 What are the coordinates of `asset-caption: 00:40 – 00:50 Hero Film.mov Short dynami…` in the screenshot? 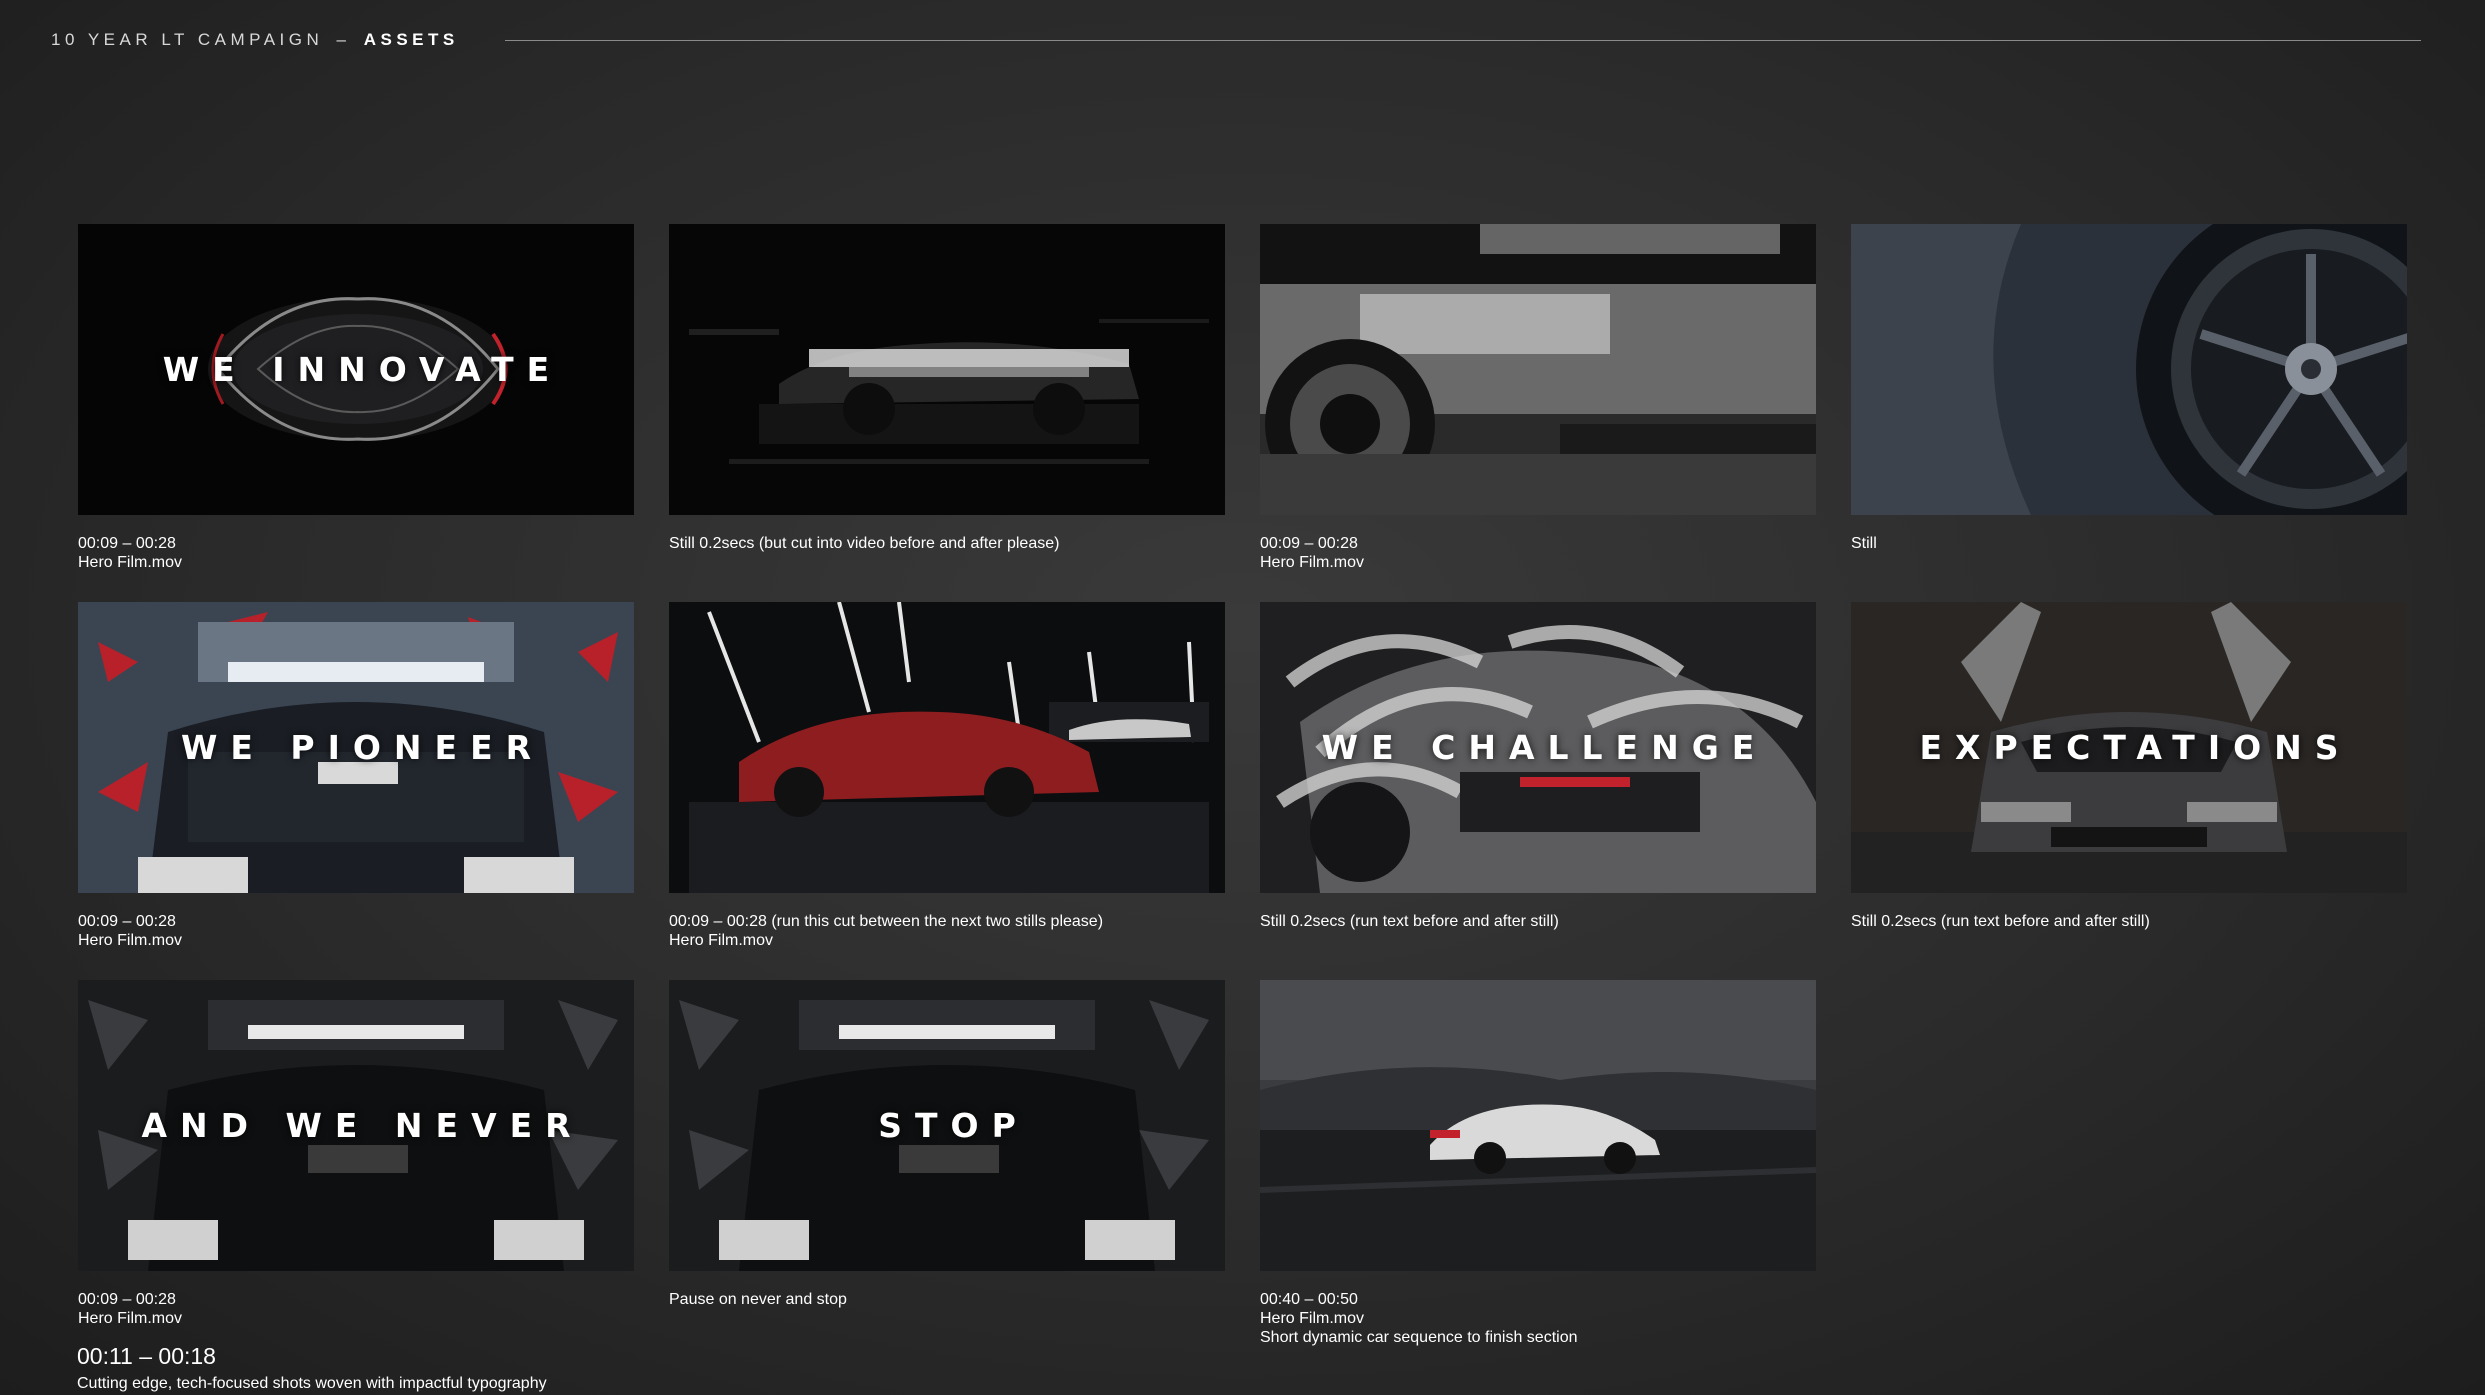 It's located at (1538, 1318).